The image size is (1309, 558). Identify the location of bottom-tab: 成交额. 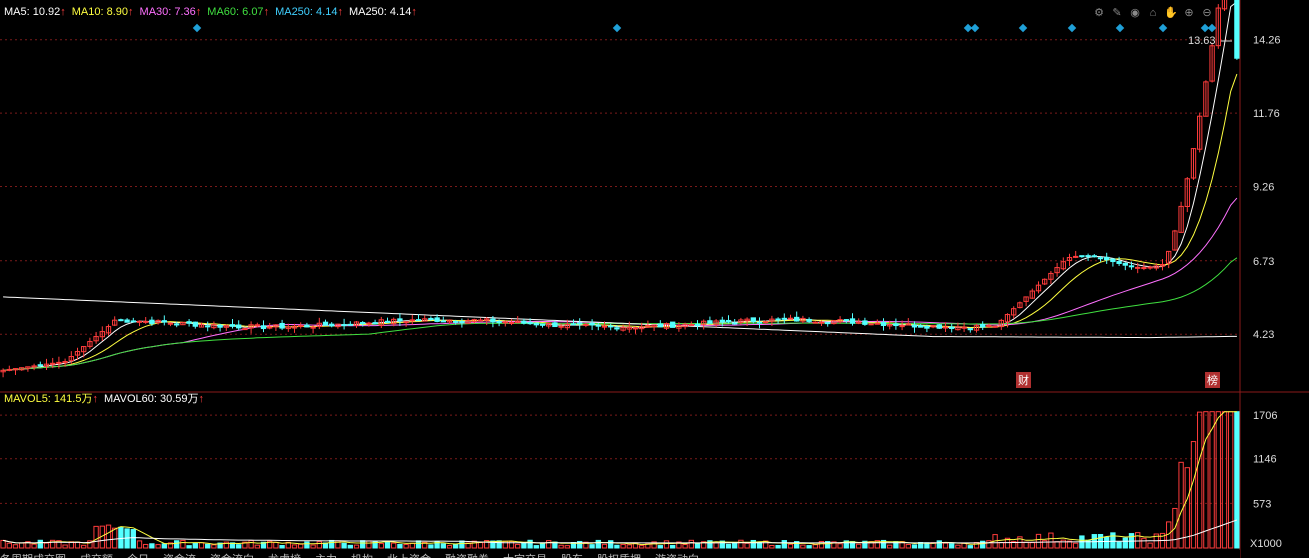
(96, 554).